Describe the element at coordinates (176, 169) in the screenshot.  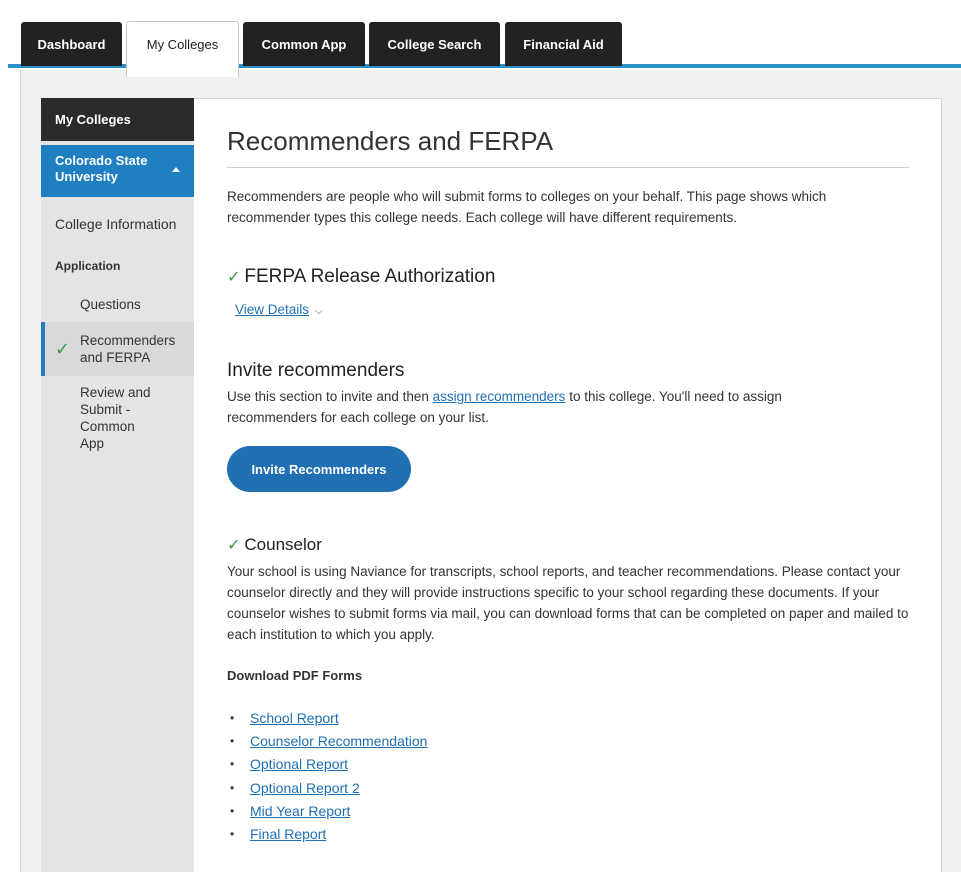
I see `caret-up-icon` at that location.